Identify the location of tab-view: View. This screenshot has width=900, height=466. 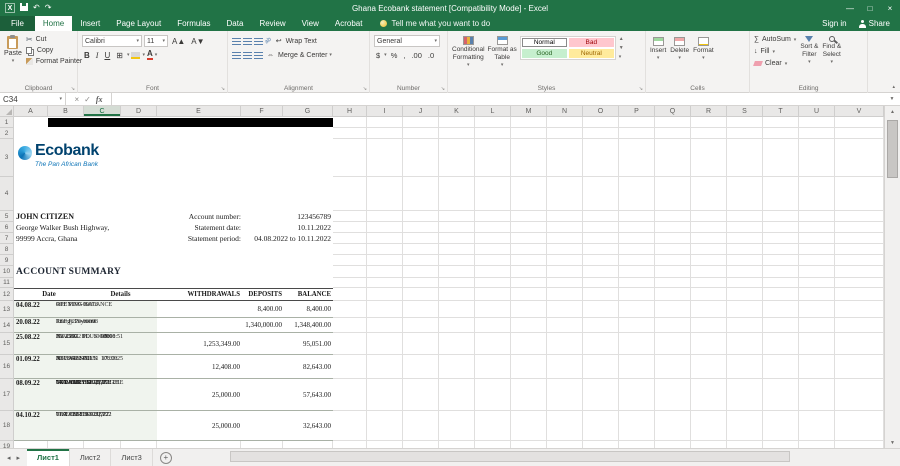
(310, 23).